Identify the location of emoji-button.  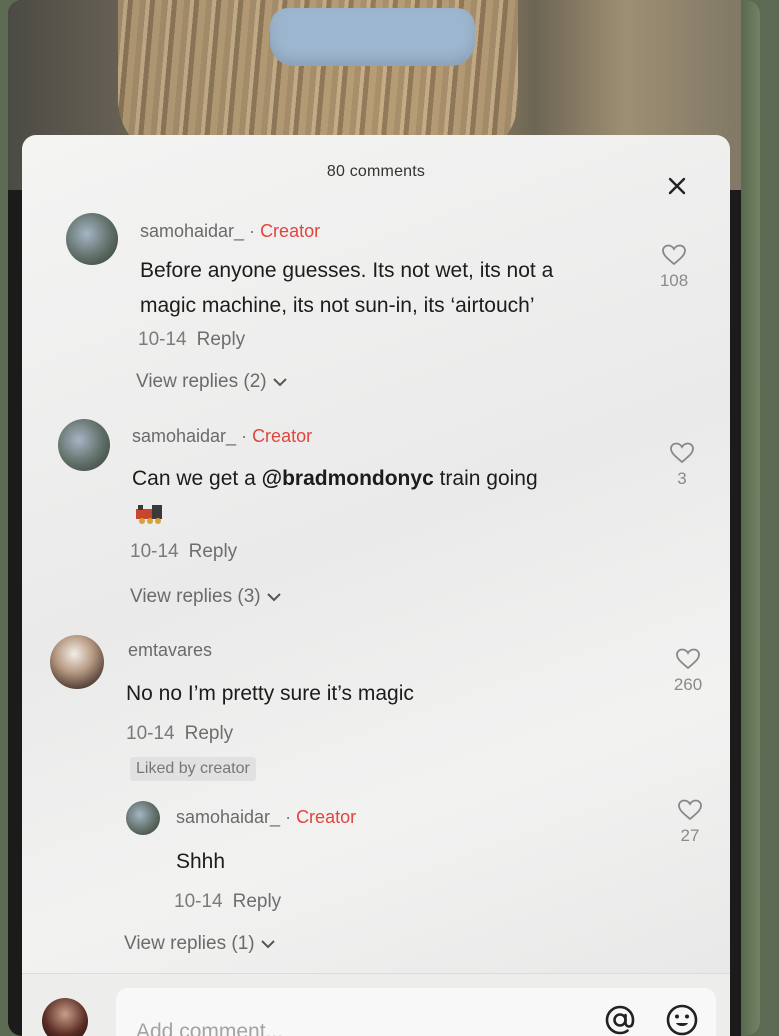
(682, 1019).